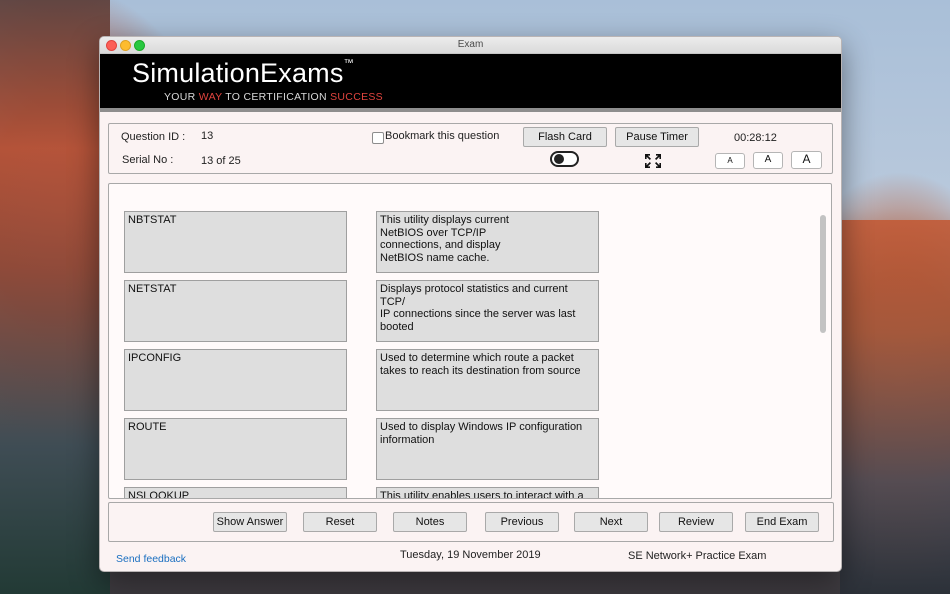 The image size is (950, 594). I want to click on serial-value: 13 of 25, so click(221, 161).